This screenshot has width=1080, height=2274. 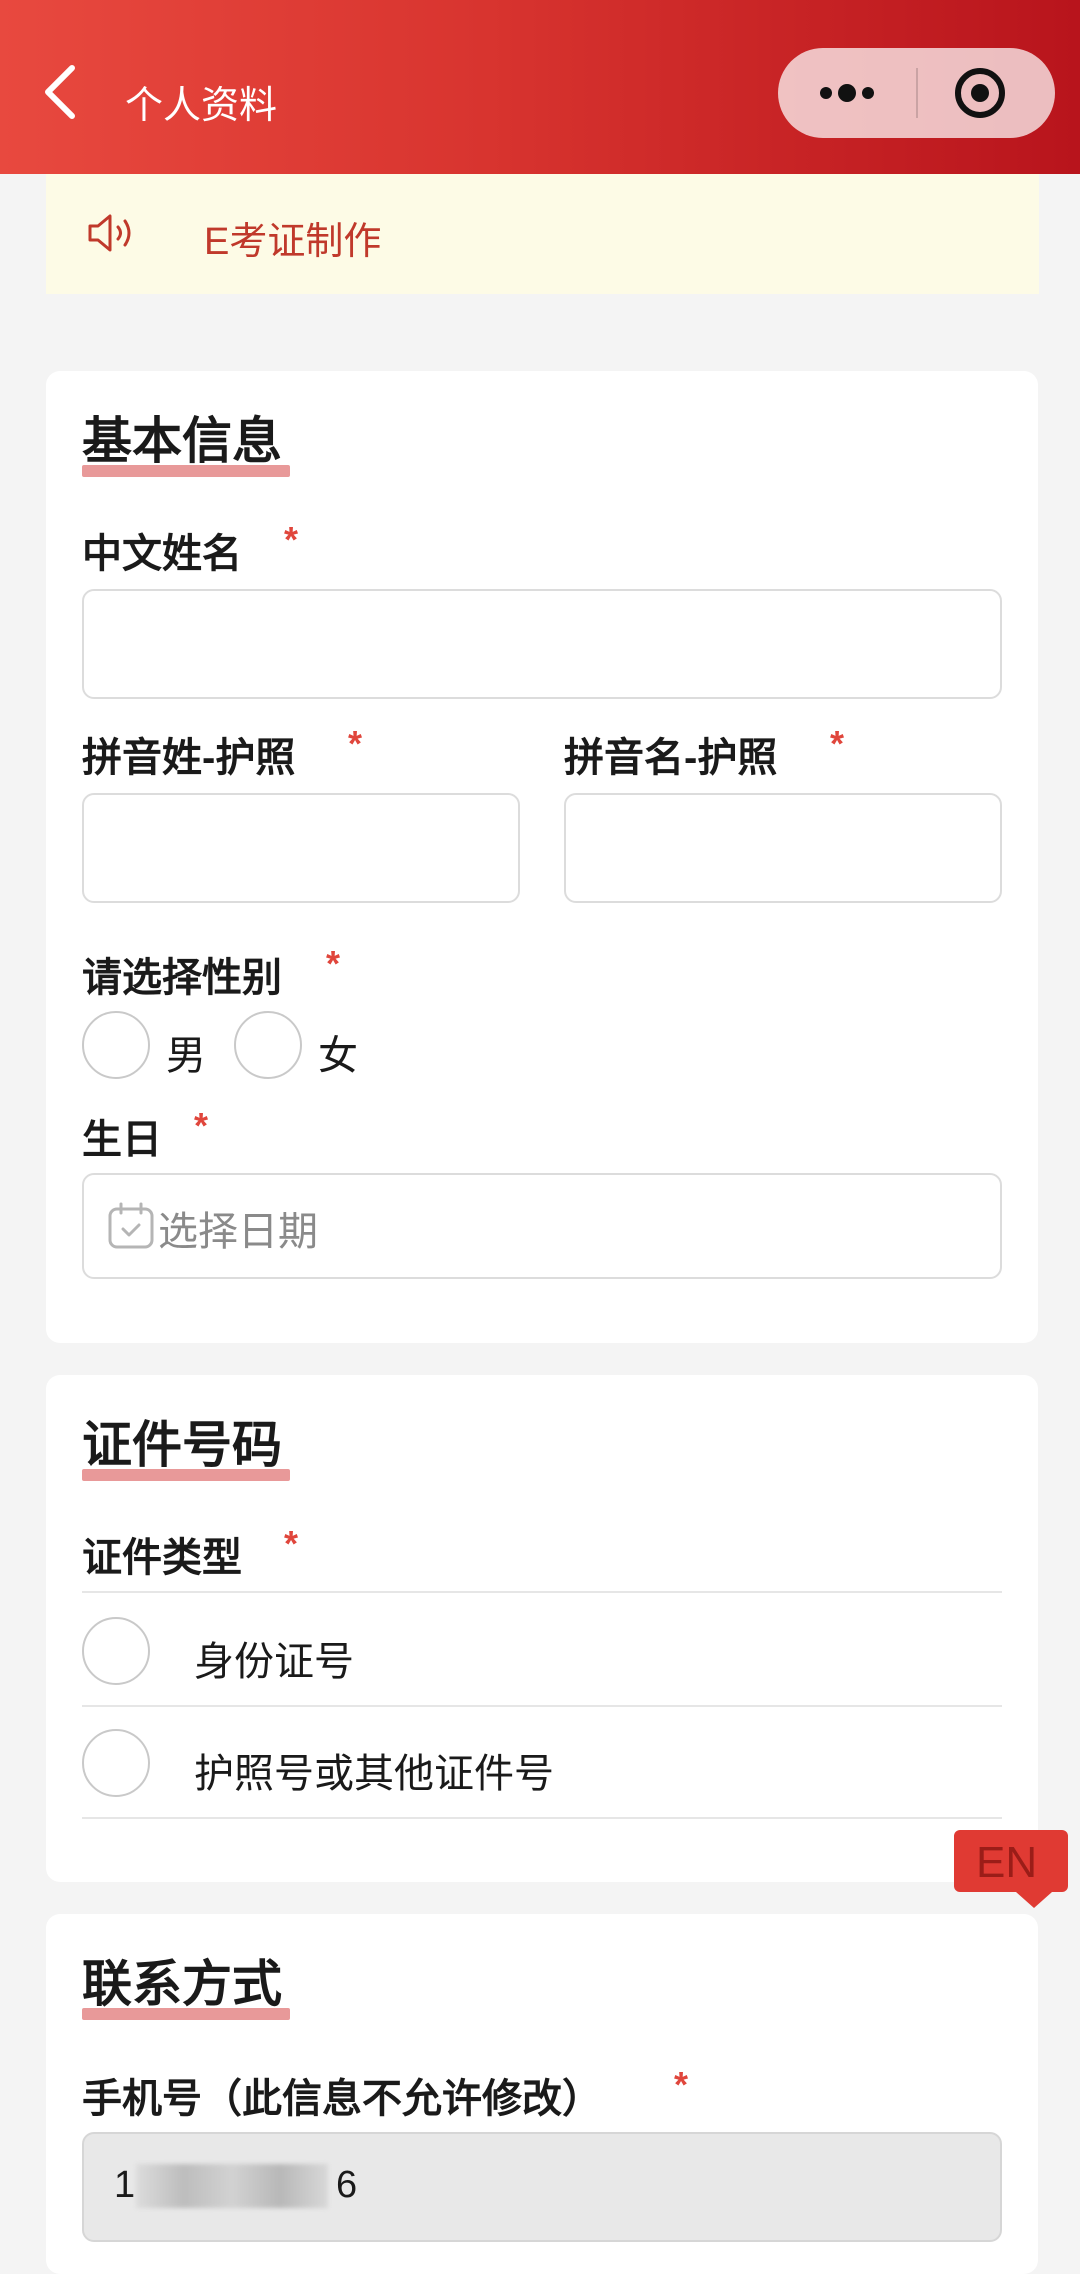 I want to click on gender-male-label: 男, so click(x=186, y=1056).